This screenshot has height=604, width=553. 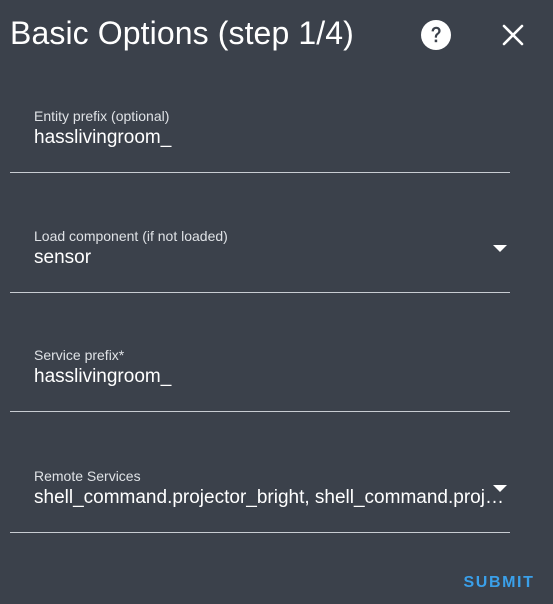 I want to click on entity-prefix-input: hasslivingroom_, so click(x=254, y=138).